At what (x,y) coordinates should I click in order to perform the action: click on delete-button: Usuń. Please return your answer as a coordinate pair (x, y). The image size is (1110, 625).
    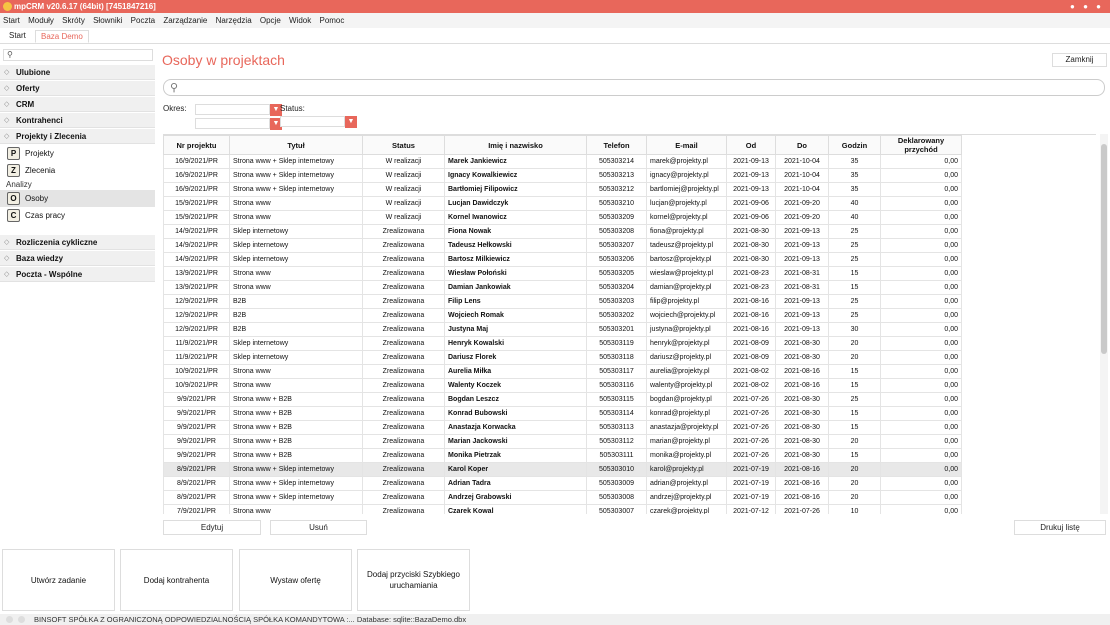
    Looking at the image, I should click on (318, 527).